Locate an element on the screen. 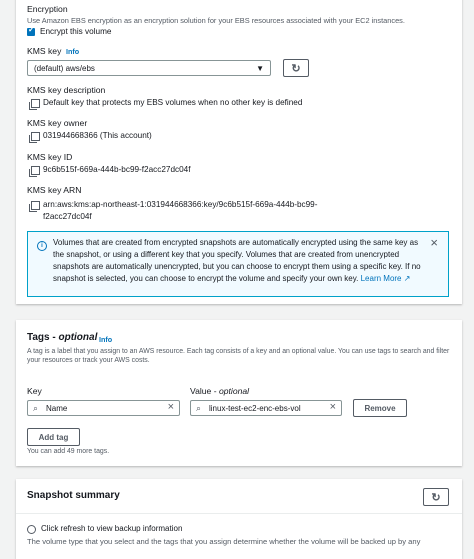  info-circle-icon: i is located at coordinates (42, 246).